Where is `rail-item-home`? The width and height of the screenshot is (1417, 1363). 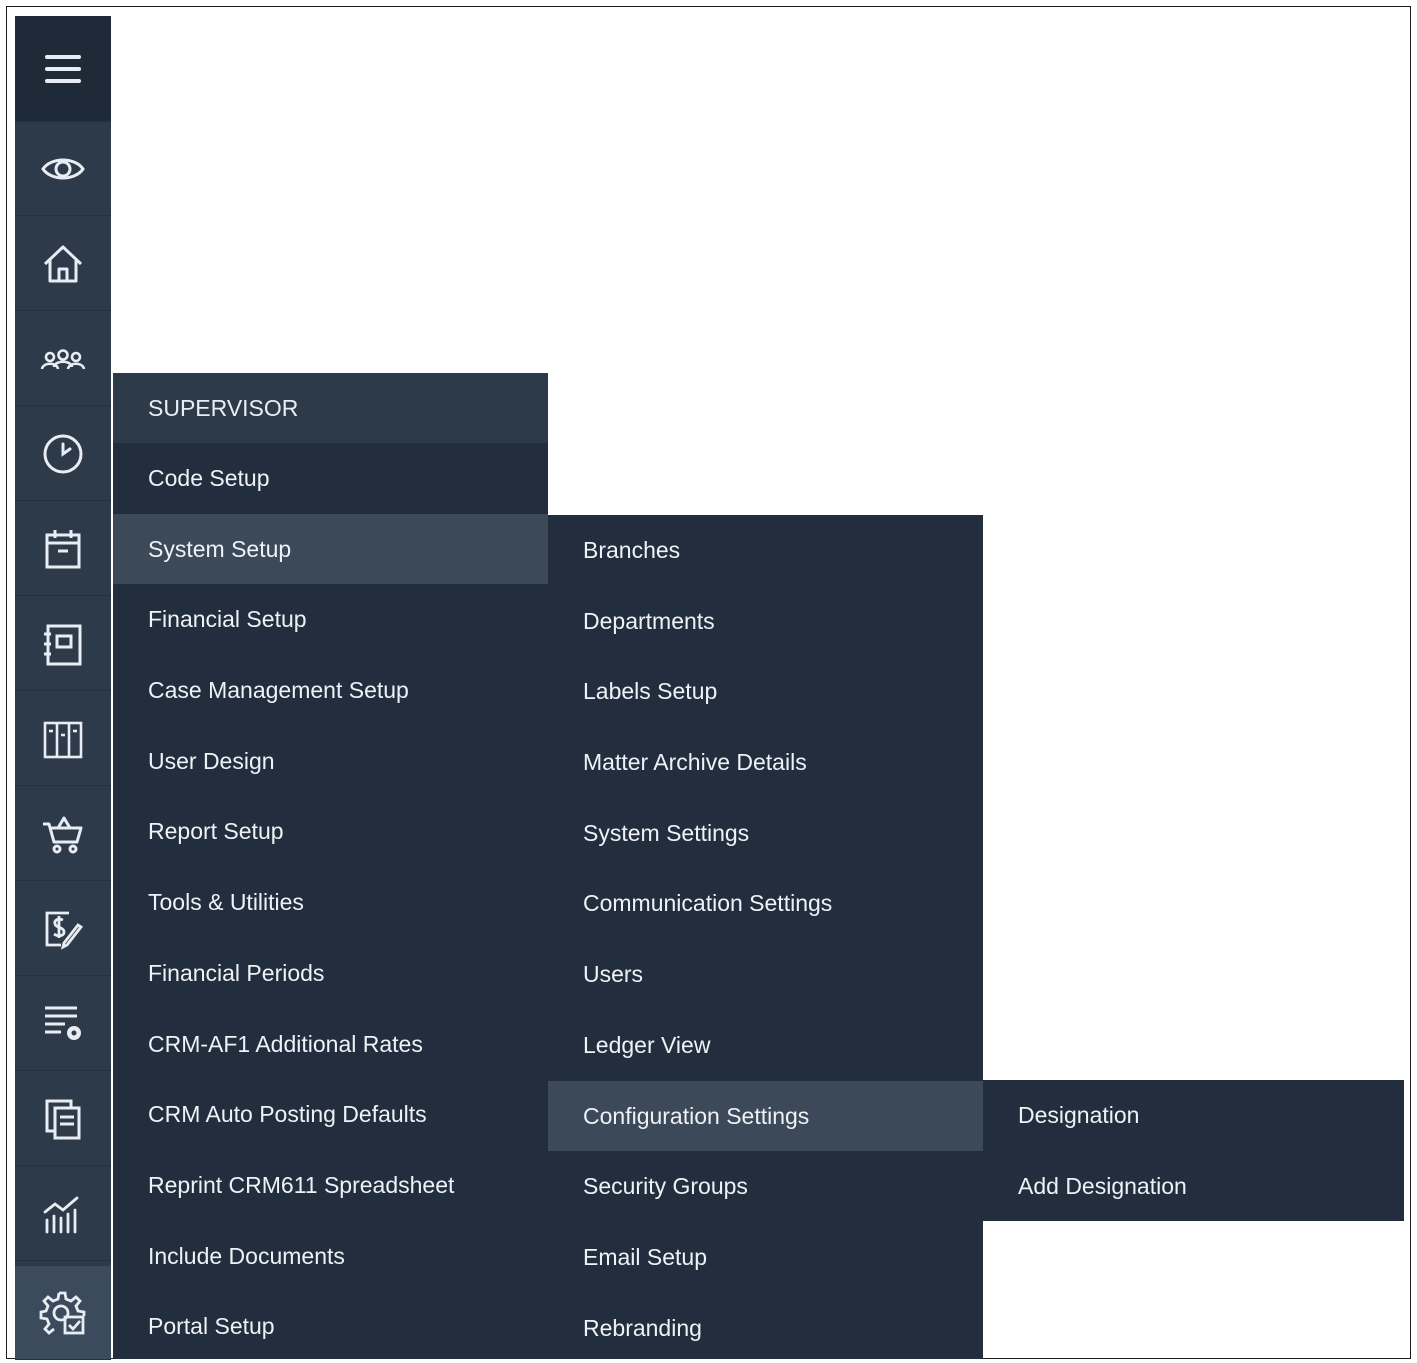 rail-item-home is located at coordinates (63, 264).